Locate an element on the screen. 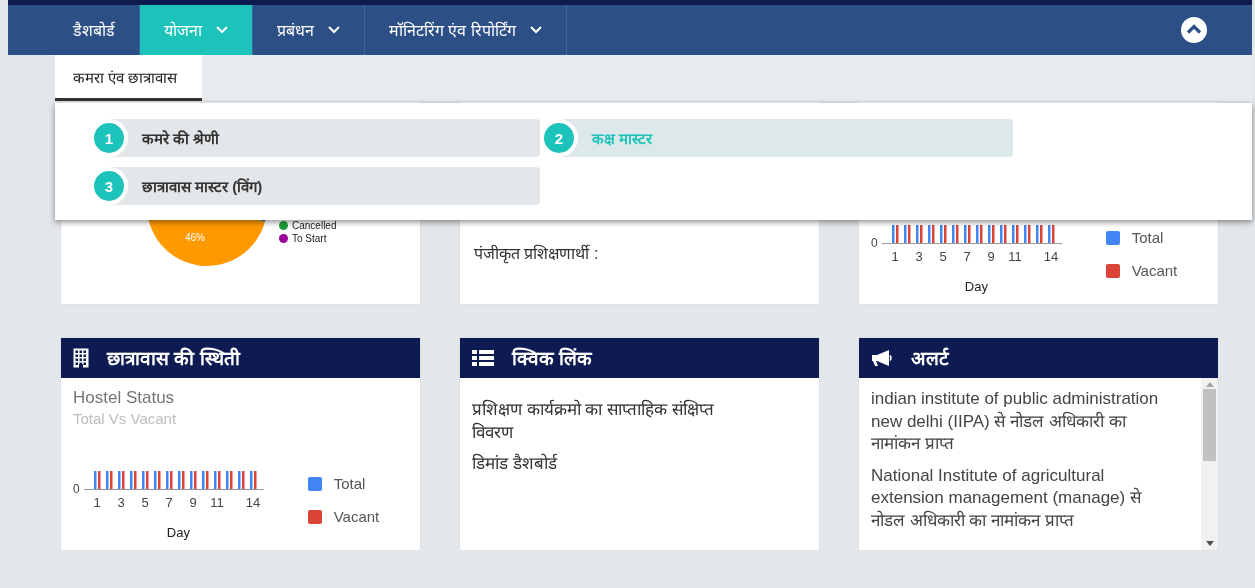 Image resolution: width=1255 pixels, height=588 pixels. scrollbar is located at coordinates (1209, 464).